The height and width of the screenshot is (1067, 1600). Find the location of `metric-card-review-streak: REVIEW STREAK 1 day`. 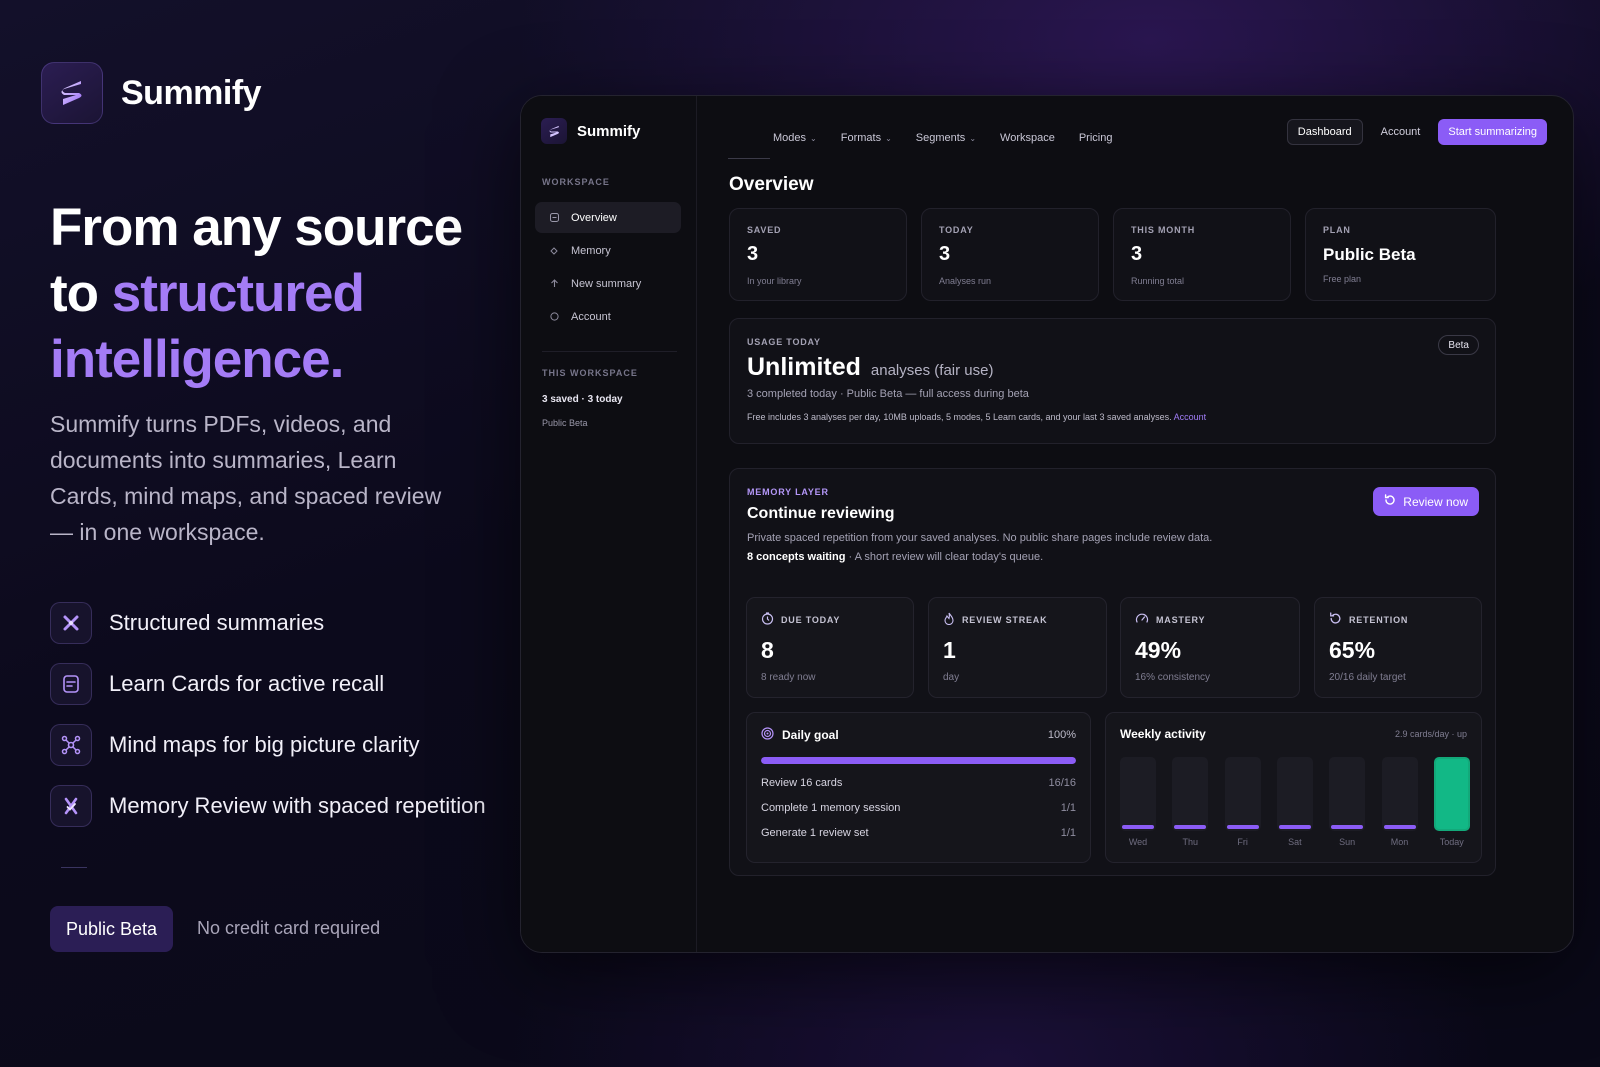

metric-card-review-streak: REVIEW STREAK 1 day is located at coordinates (1017, 647).